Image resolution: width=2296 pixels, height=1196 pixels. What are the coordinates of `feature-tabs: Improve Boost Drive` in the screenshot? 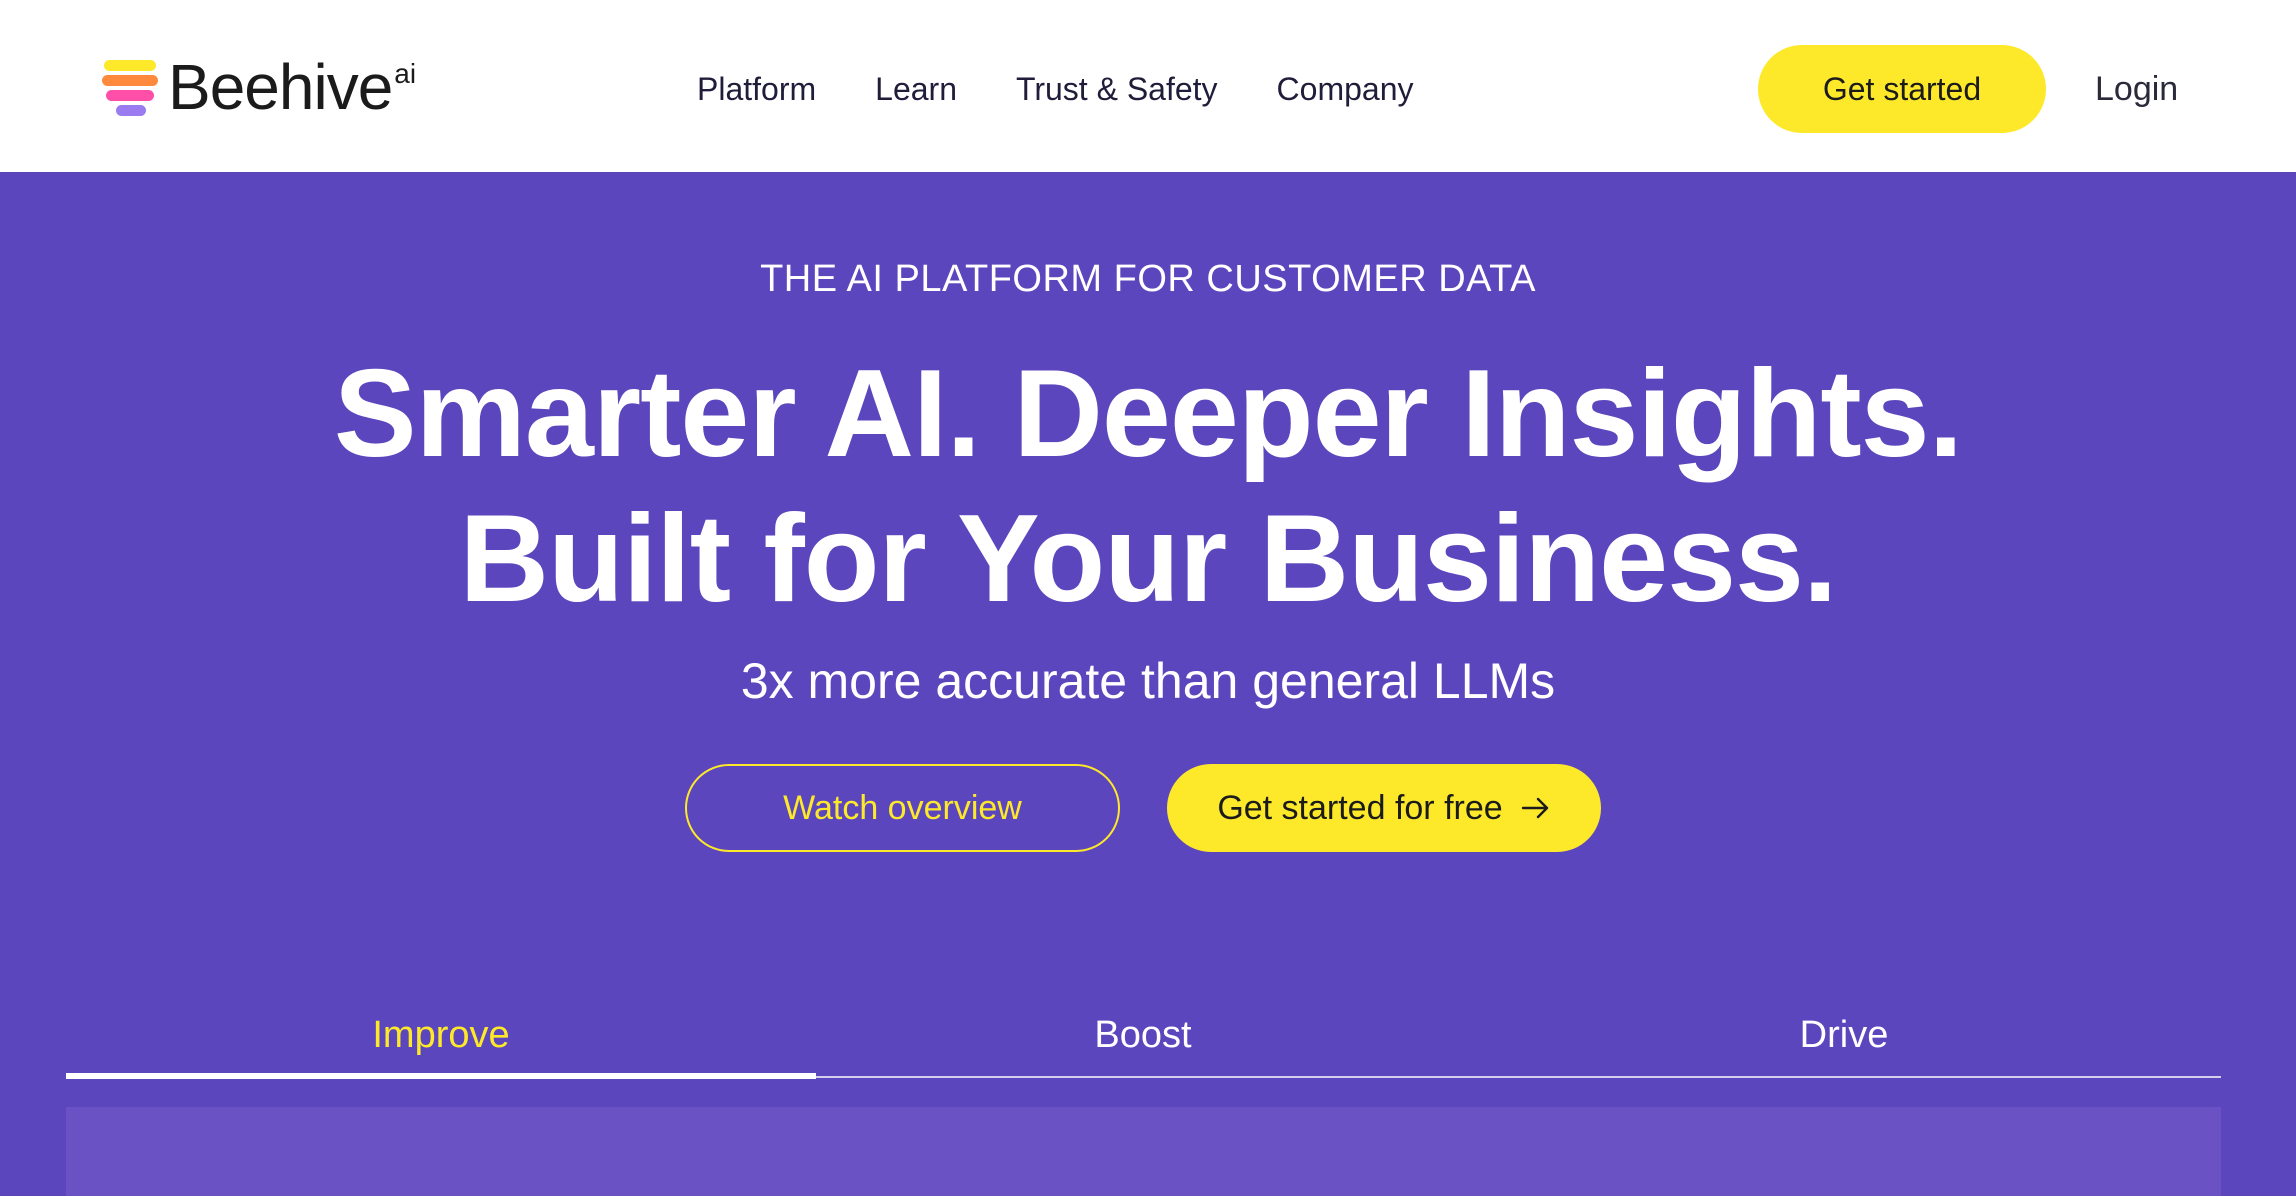 It's located at (1143, 1035).